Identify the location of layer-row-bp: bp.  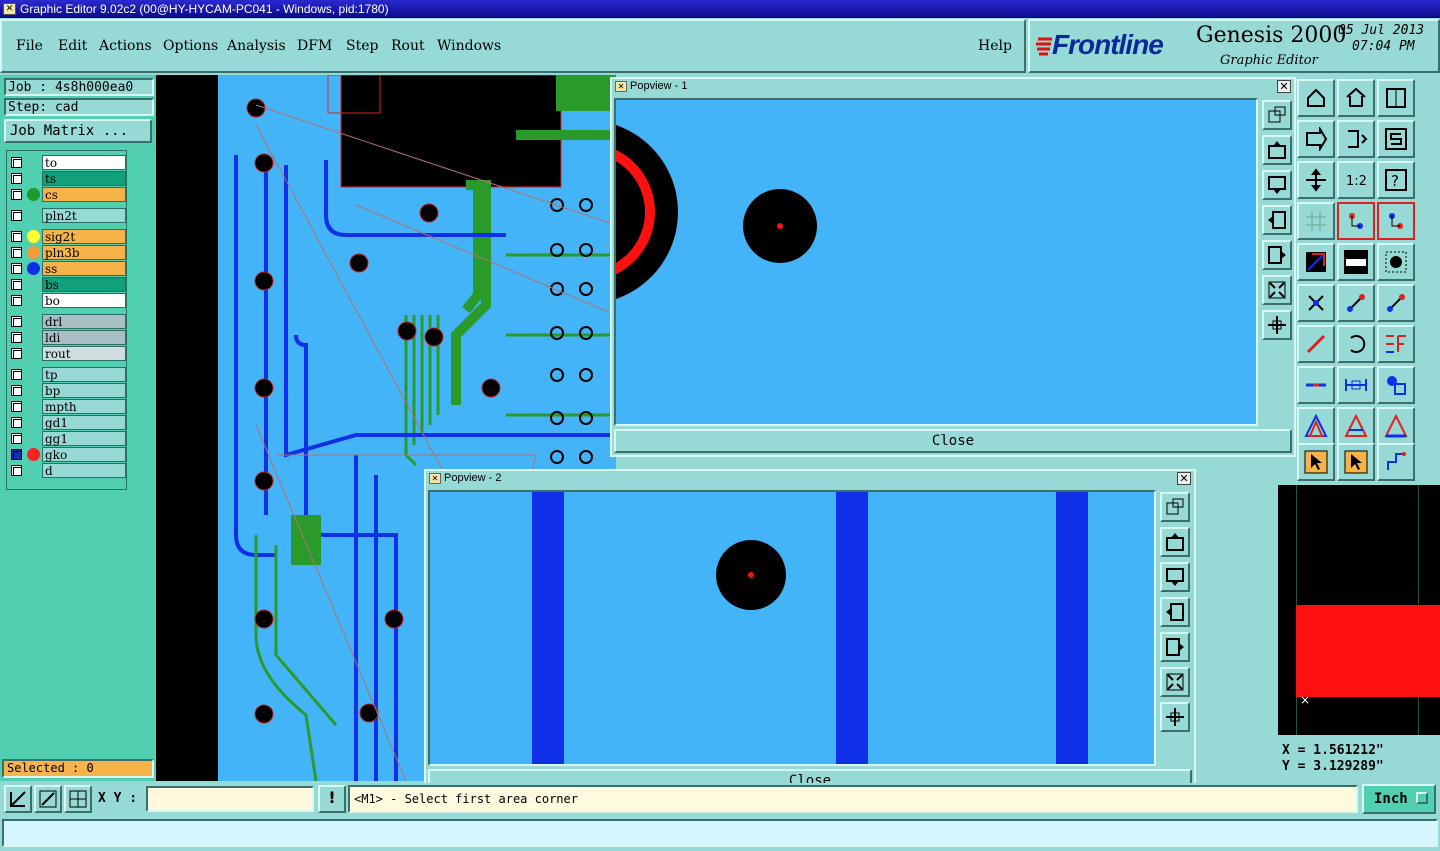
(67, 390).